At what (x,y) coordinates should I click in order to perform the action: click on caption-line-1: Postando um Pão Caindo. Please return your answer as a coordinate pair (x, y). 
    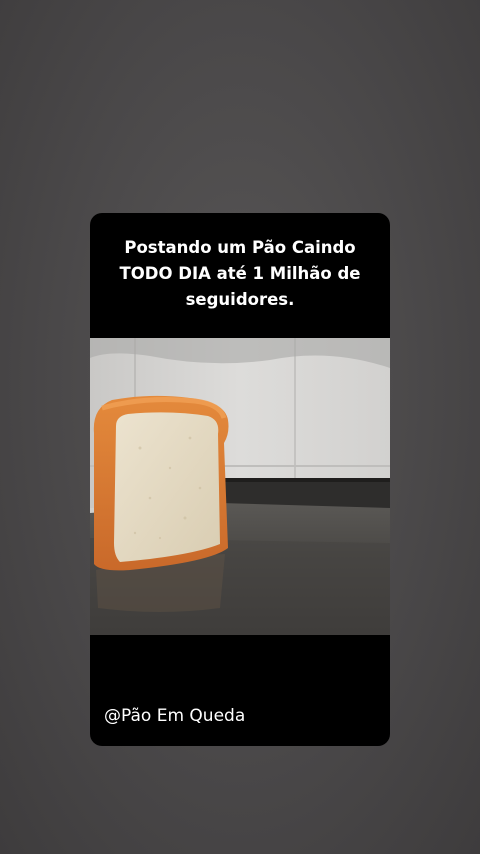
    Looking at the image, I should click on (240, 247).